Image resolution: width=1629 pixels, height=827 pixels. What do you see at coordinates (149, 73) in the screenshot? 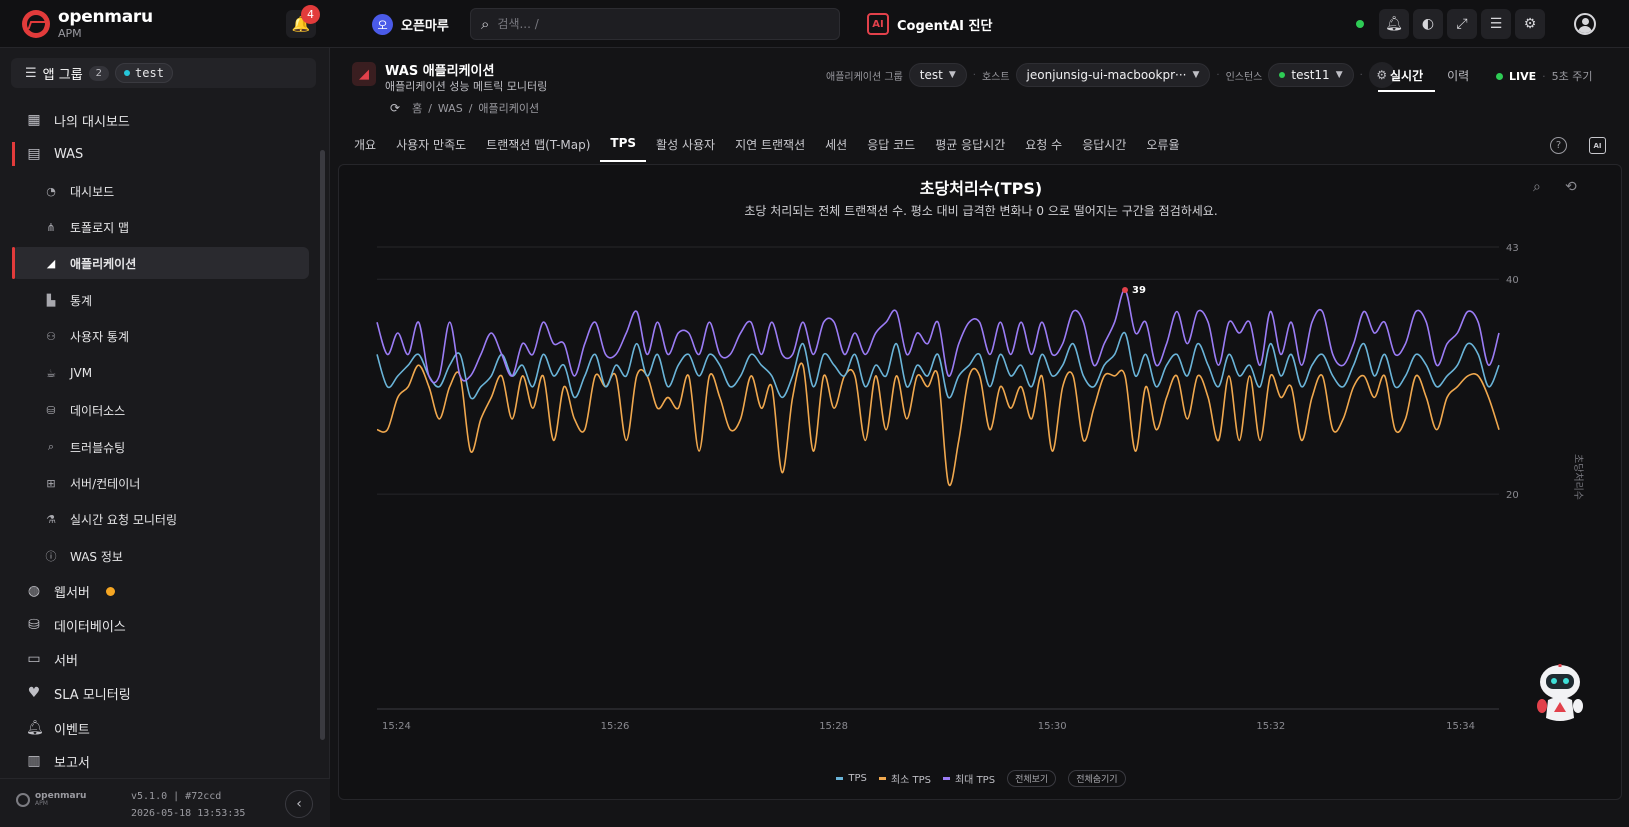
I see `app-group-chip-label: test` at bounding box center [149, 73].